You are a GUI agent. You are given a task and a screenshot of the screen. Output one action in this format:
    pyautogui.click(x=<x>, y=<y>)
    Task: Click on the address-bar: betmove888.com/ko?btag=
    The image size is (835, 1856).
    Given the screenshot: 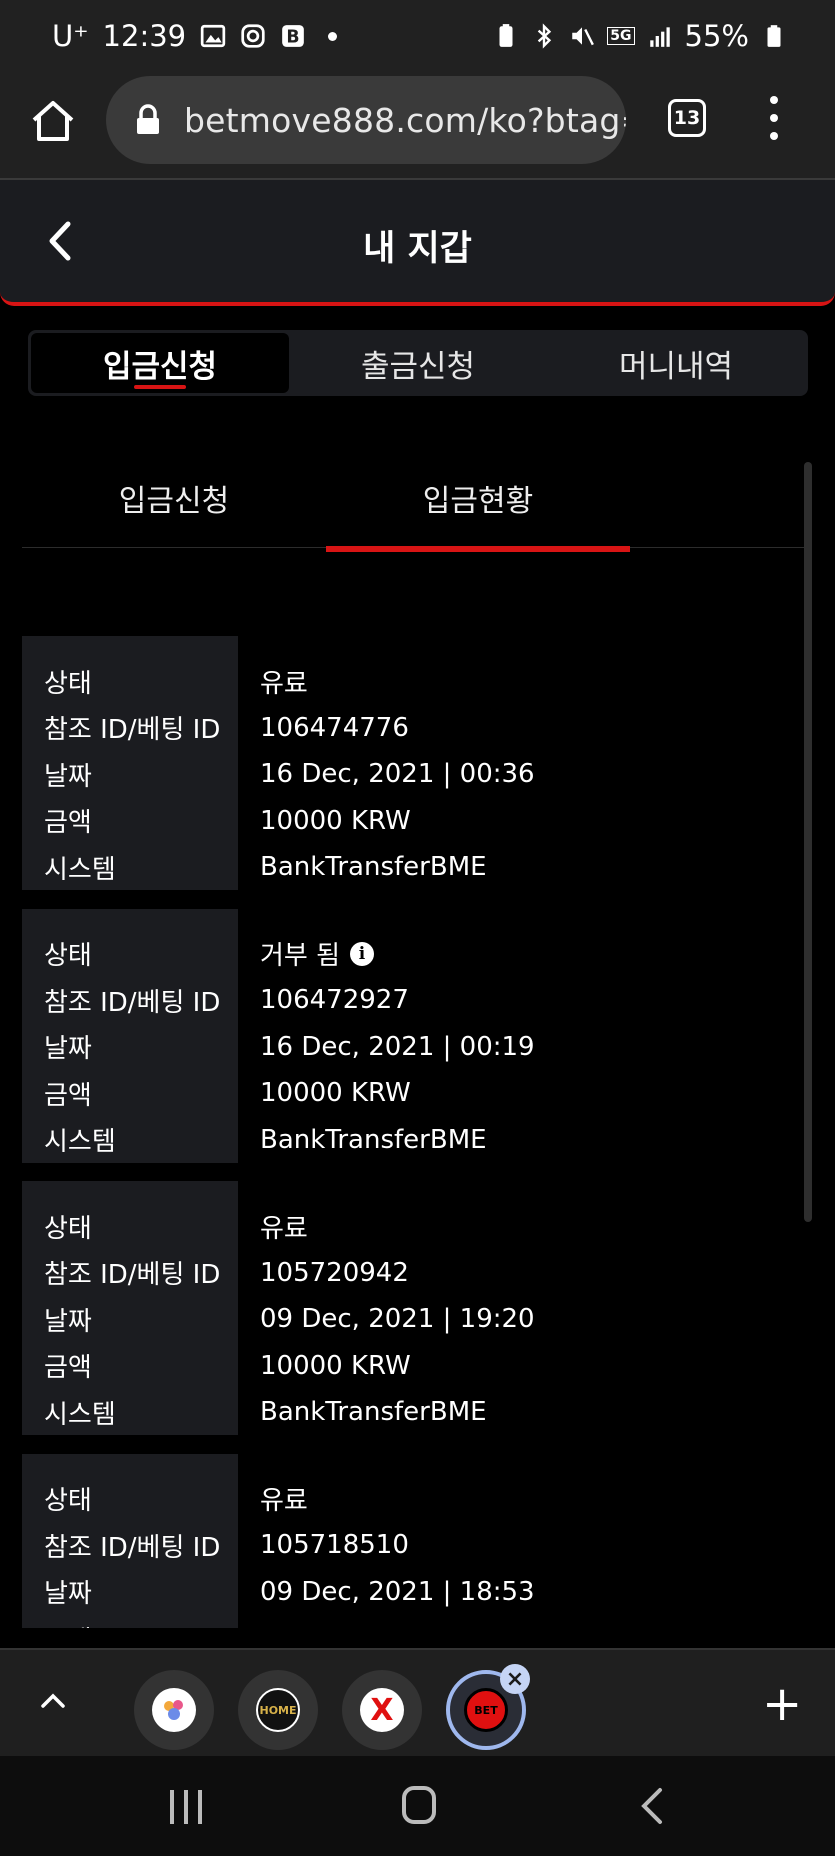 What is the action you would take?
    pyautogui.click(x=366, y=120)
    